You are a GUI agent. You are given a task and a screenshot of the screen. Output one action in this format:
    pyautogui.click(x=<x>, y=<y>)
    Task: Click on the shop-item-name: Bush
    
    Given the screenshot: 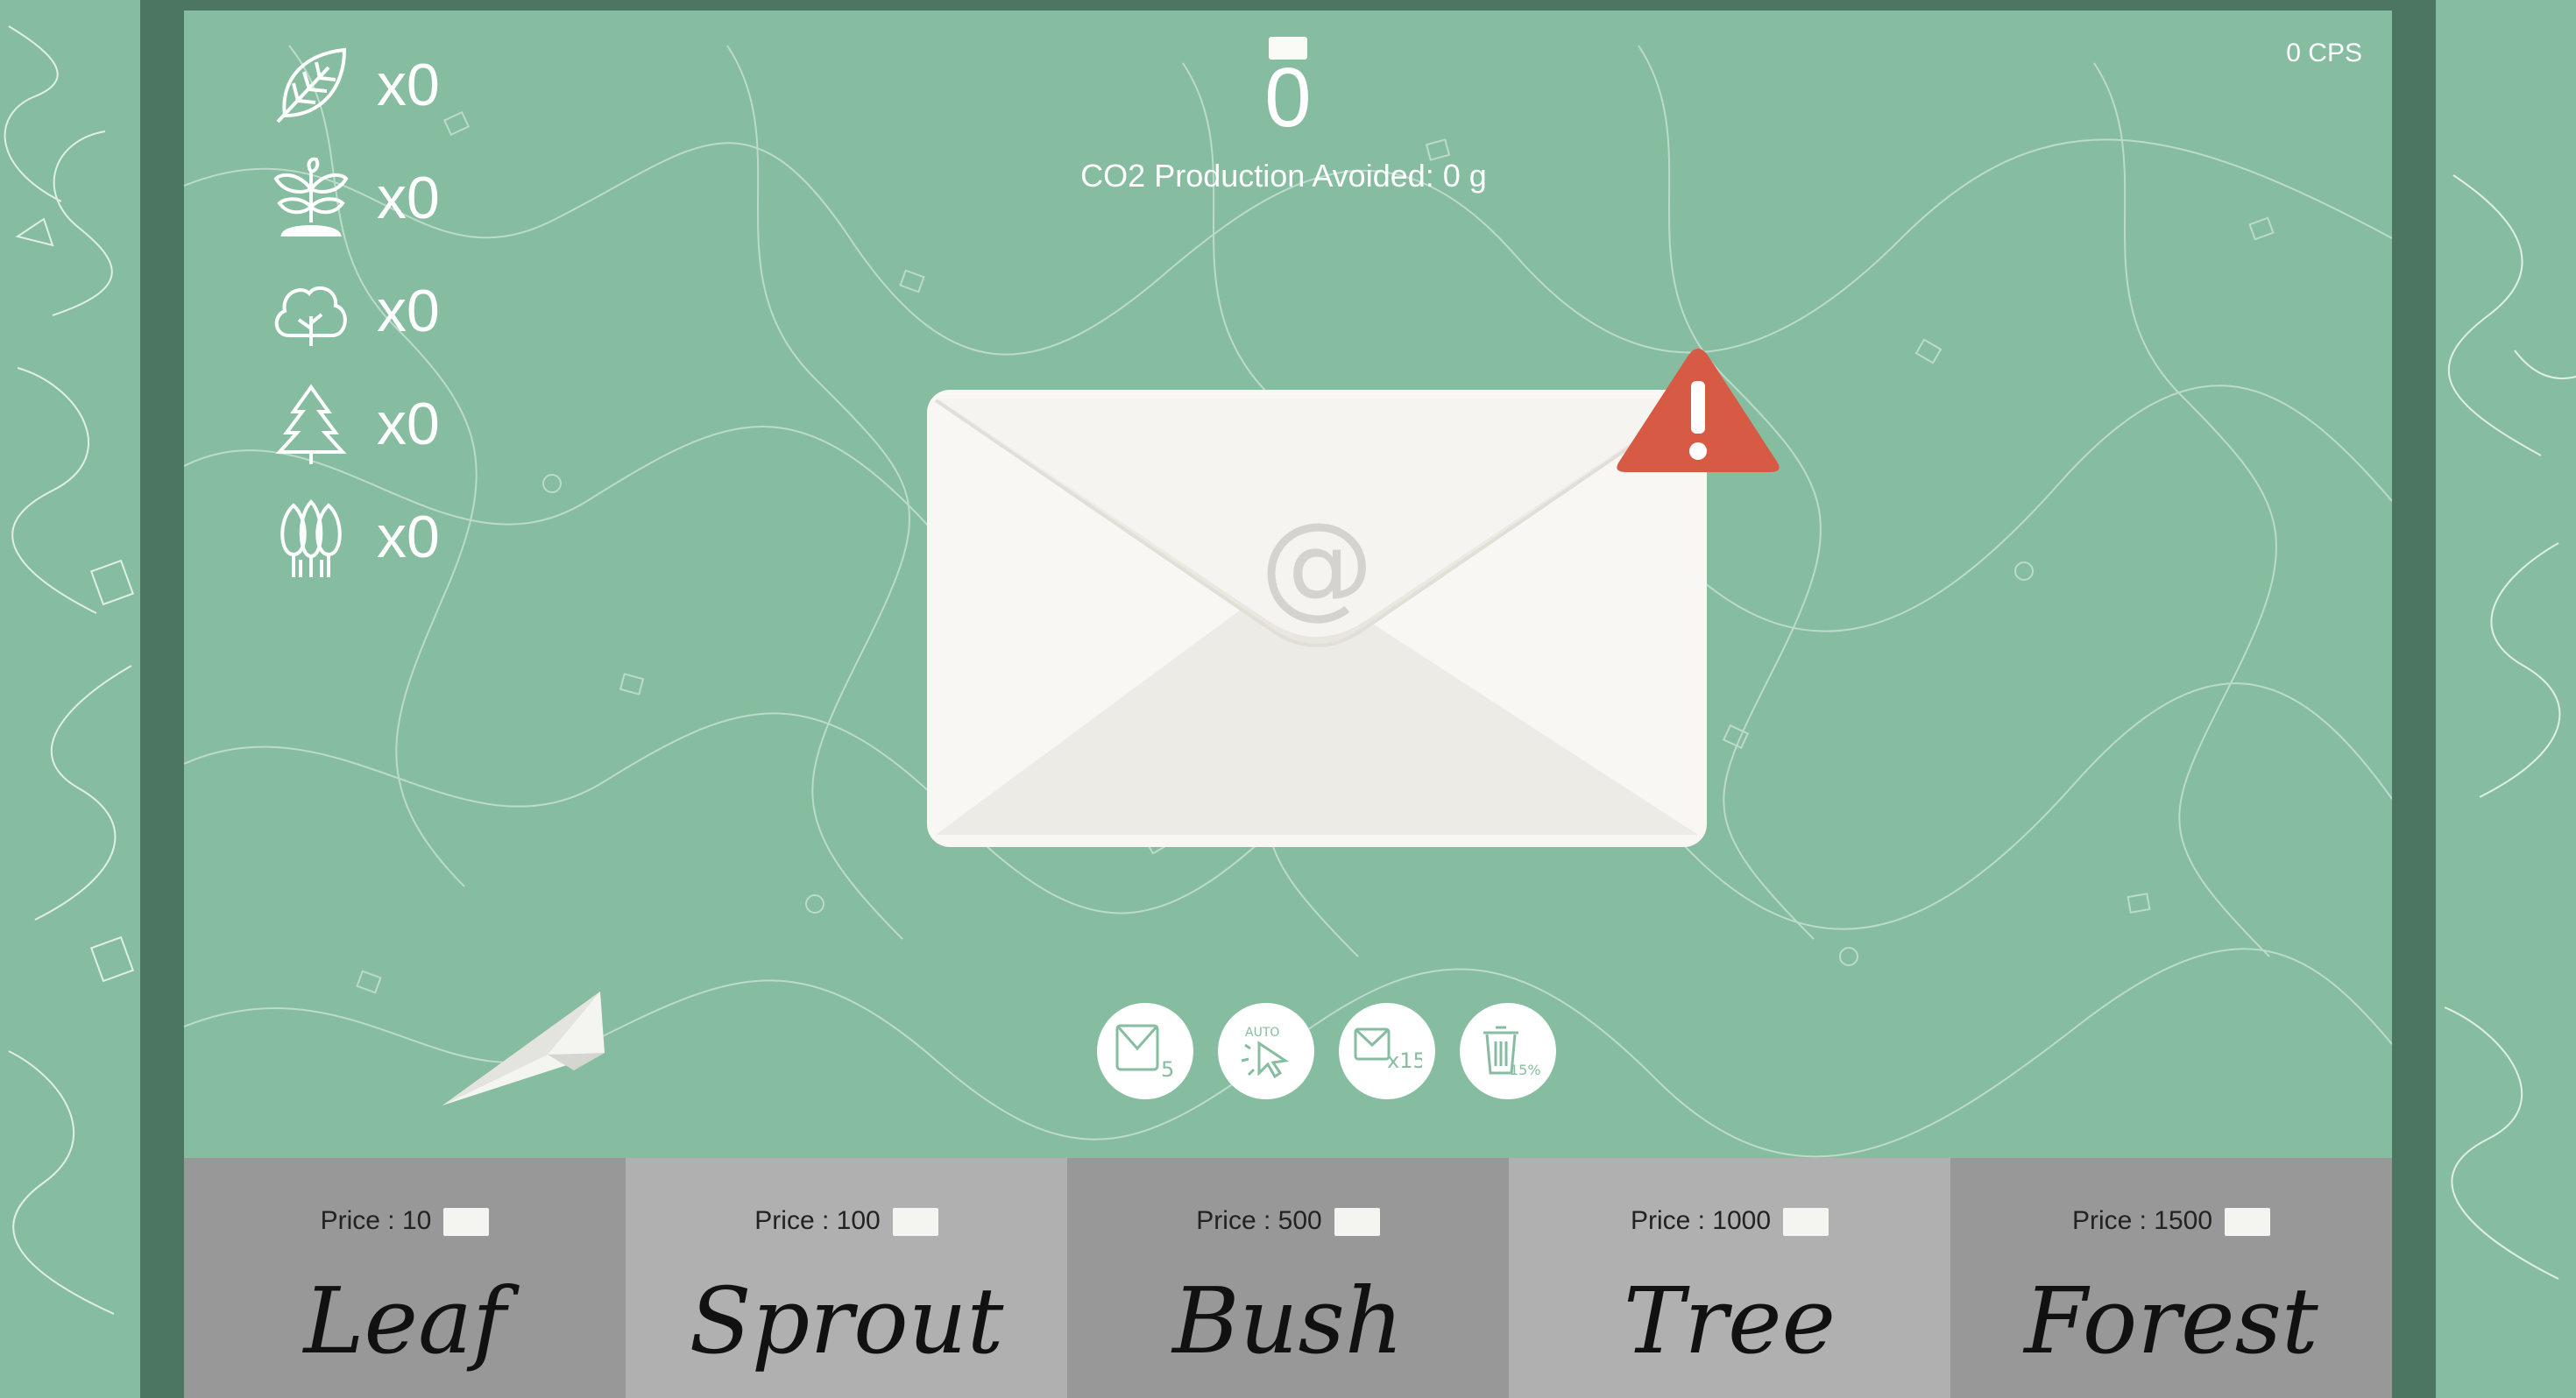 What is the action you would take?
    pyautogui.click(x=1288, y=1320)
    